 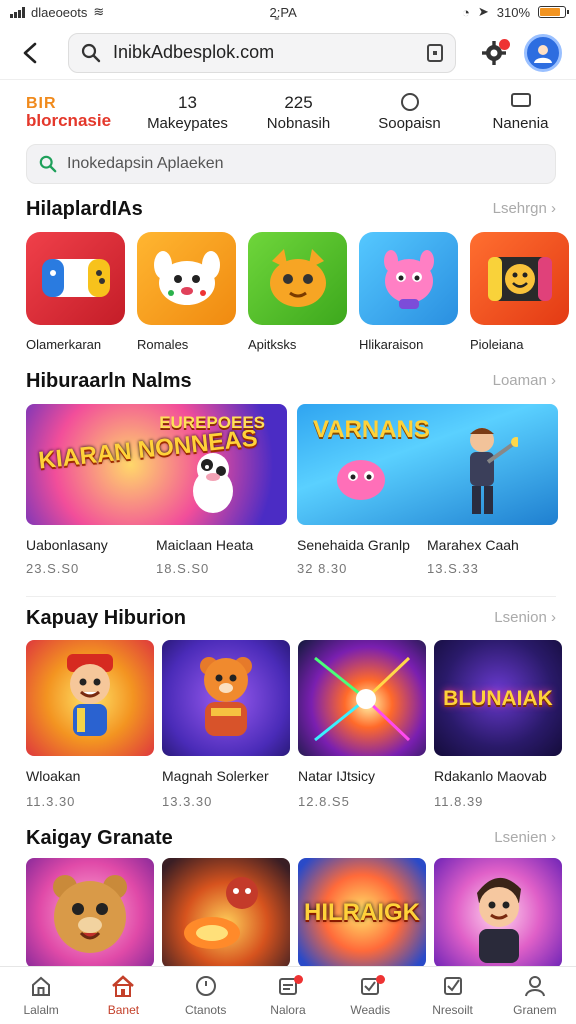 I want to click on game-number: 11.8.39, so click(x=459, y=801).